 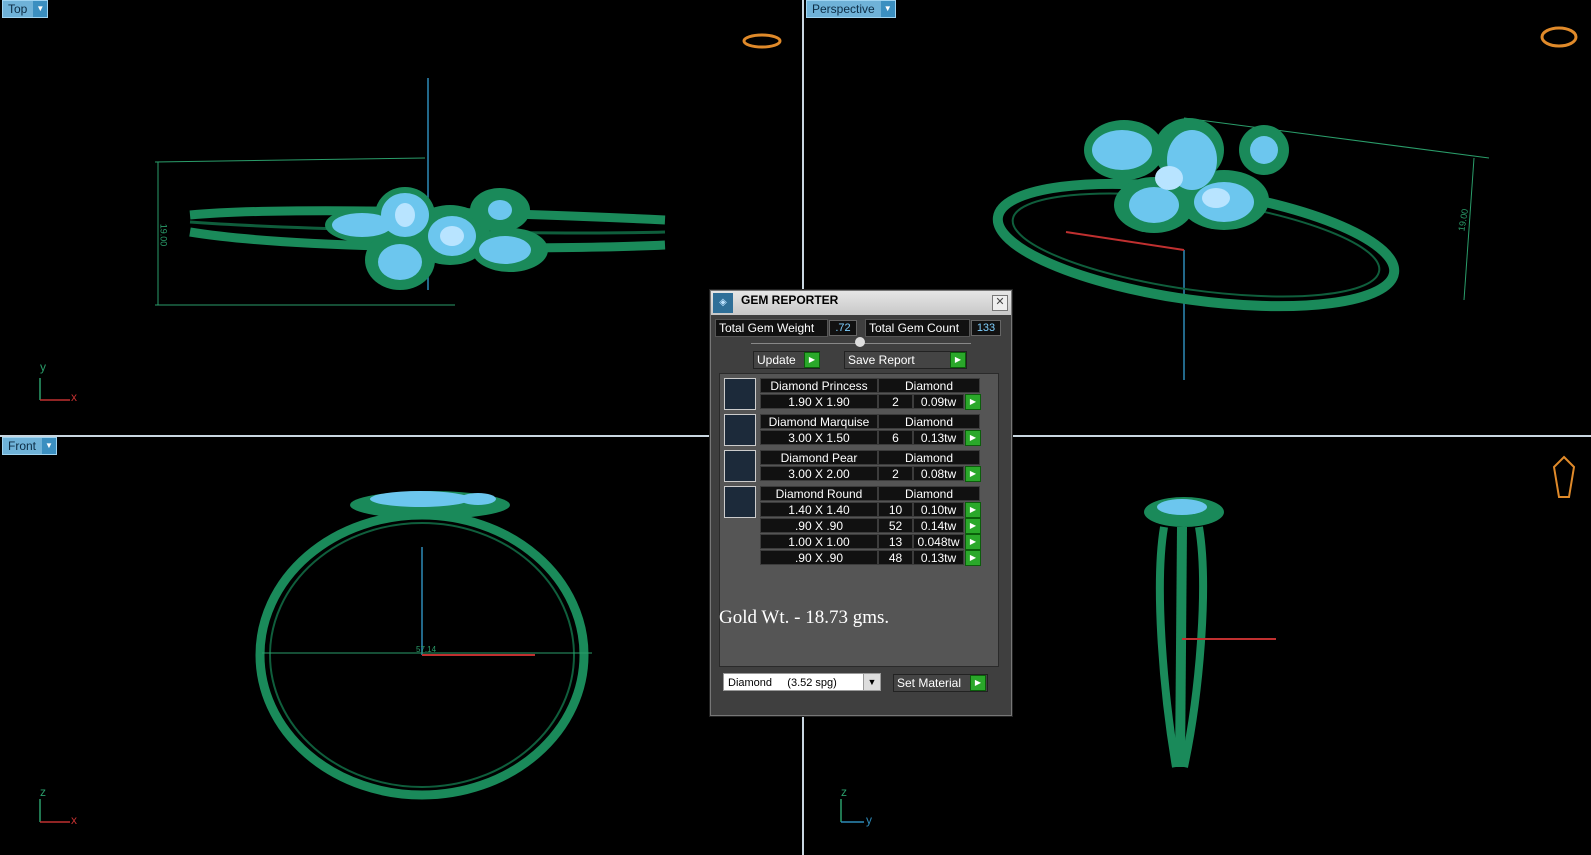 I want to click on gem-size: 1.00 X 1.00, so click(x=819, y=541).